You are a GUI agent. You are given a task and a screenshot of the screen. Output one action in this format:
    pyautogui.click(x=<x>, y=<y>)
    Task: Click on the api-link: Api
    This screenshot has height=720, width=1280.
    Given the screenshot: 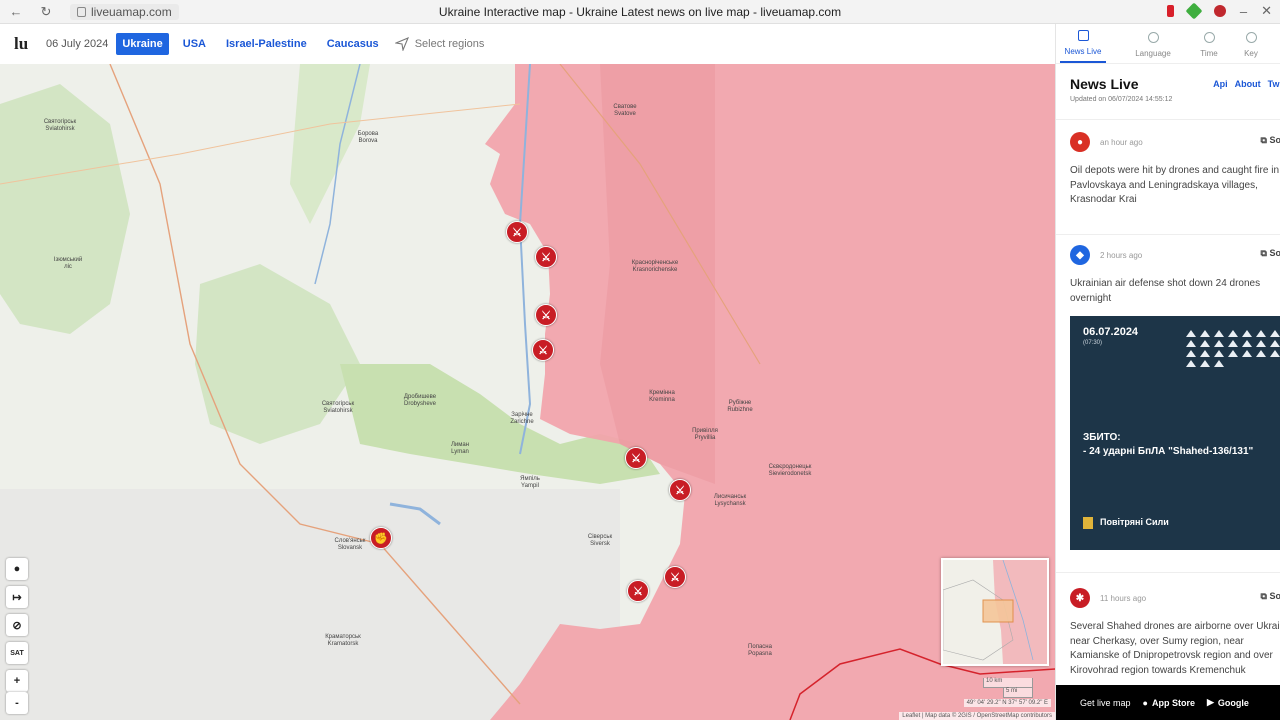 What is the action you would take?
    pyautogui.click(x=1220, y=84)
    